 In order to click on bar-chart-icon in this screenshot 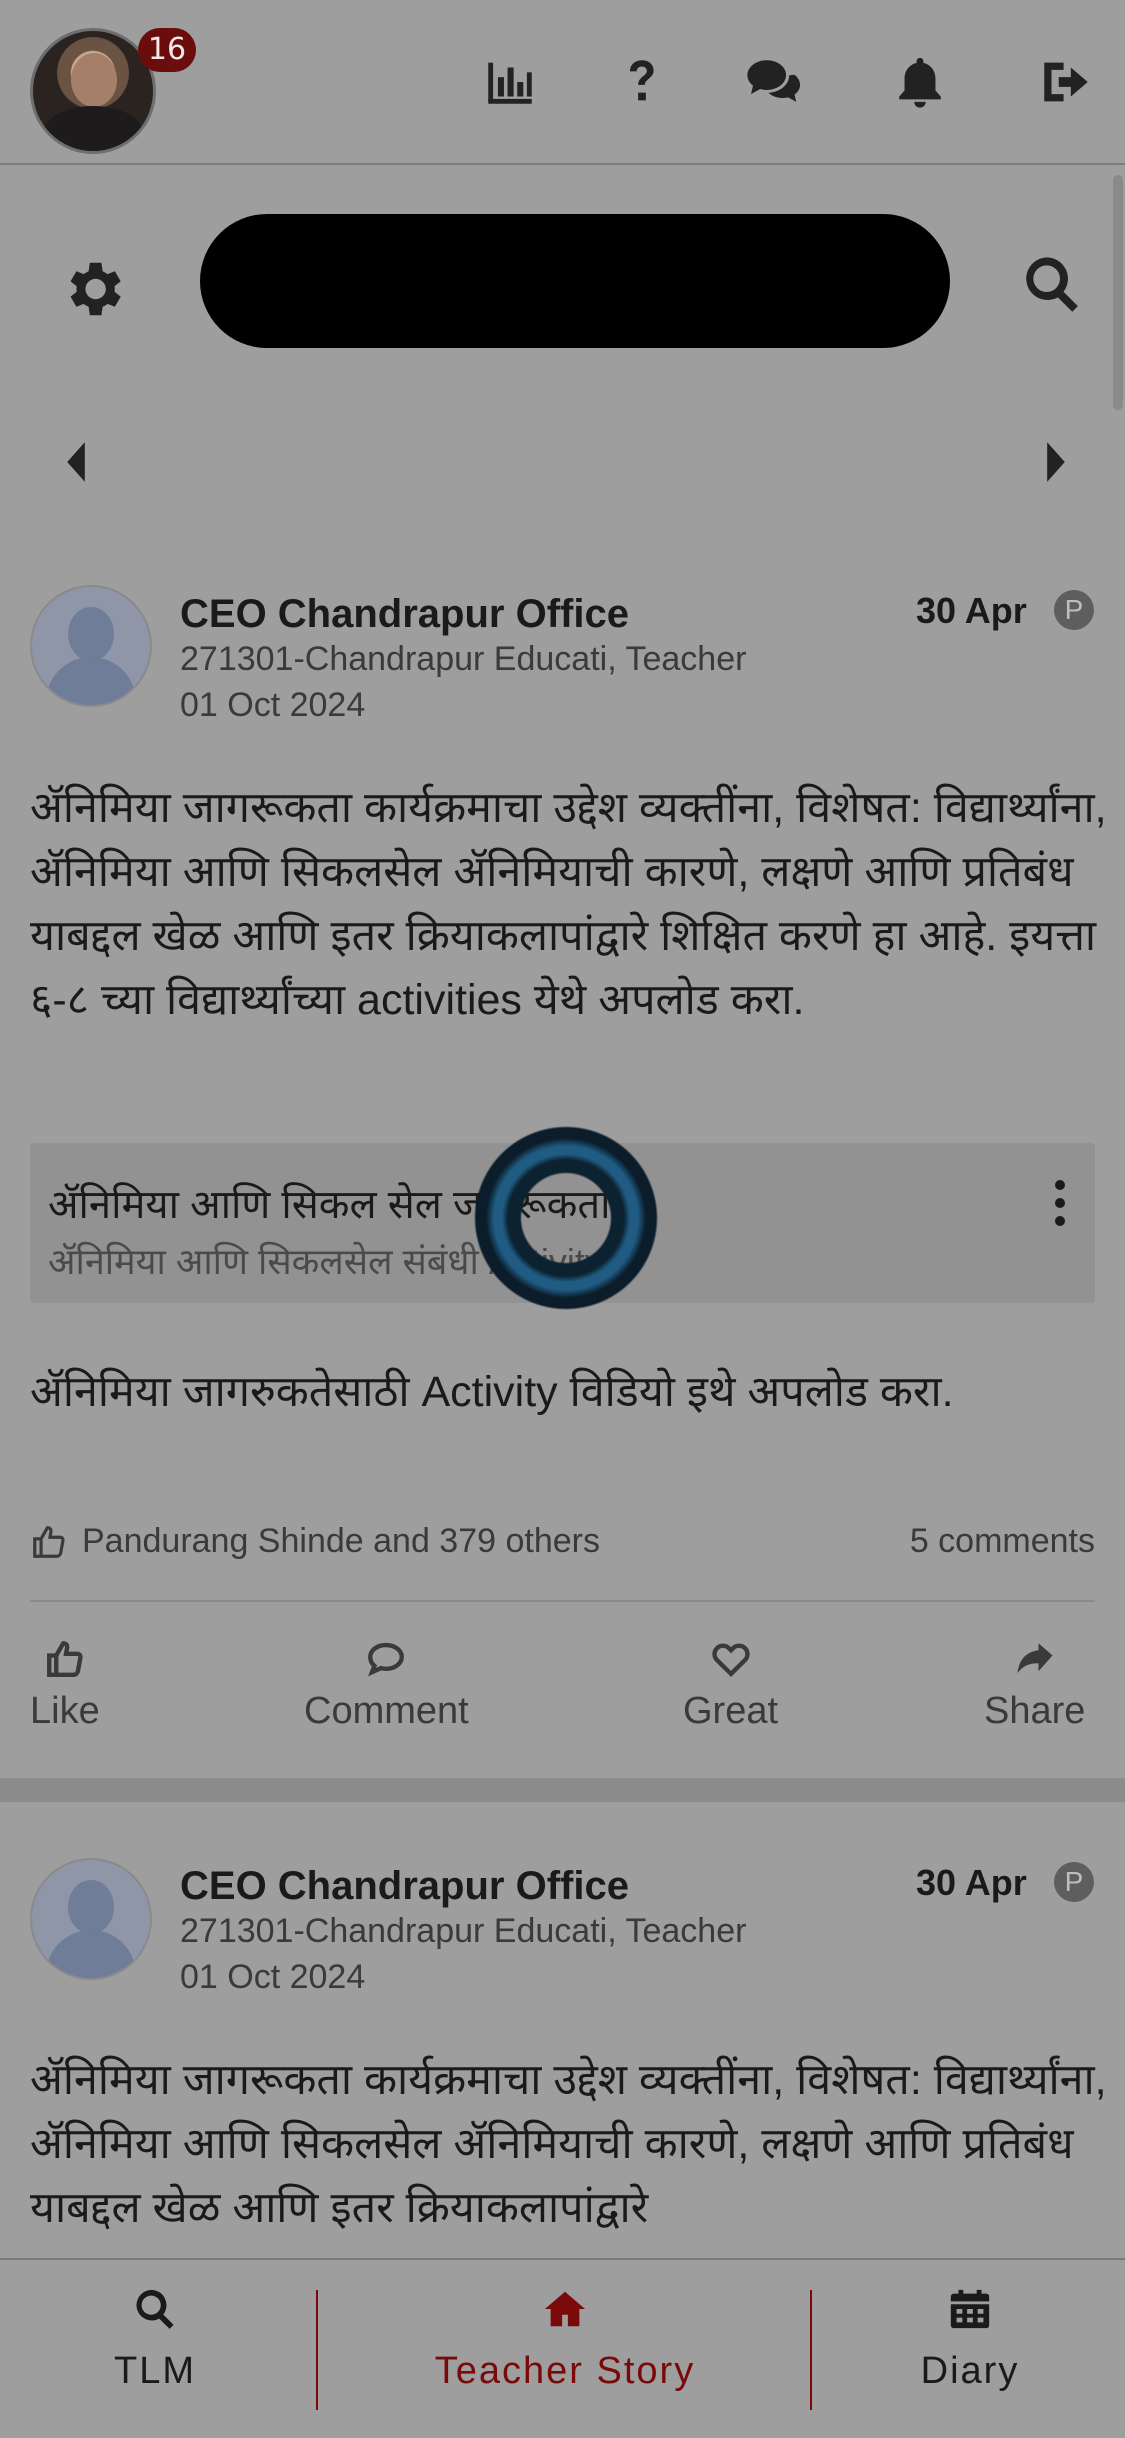, I will do `click(510, 82)`.